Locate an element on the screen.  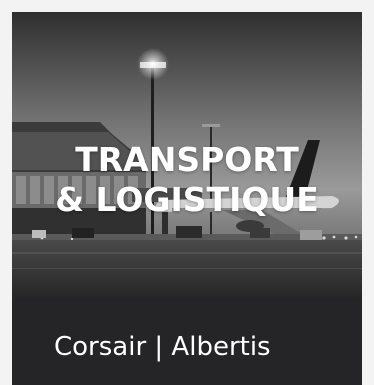
category-title-line-2: & LOGISTIQUE is located at coordinates (187, 199).